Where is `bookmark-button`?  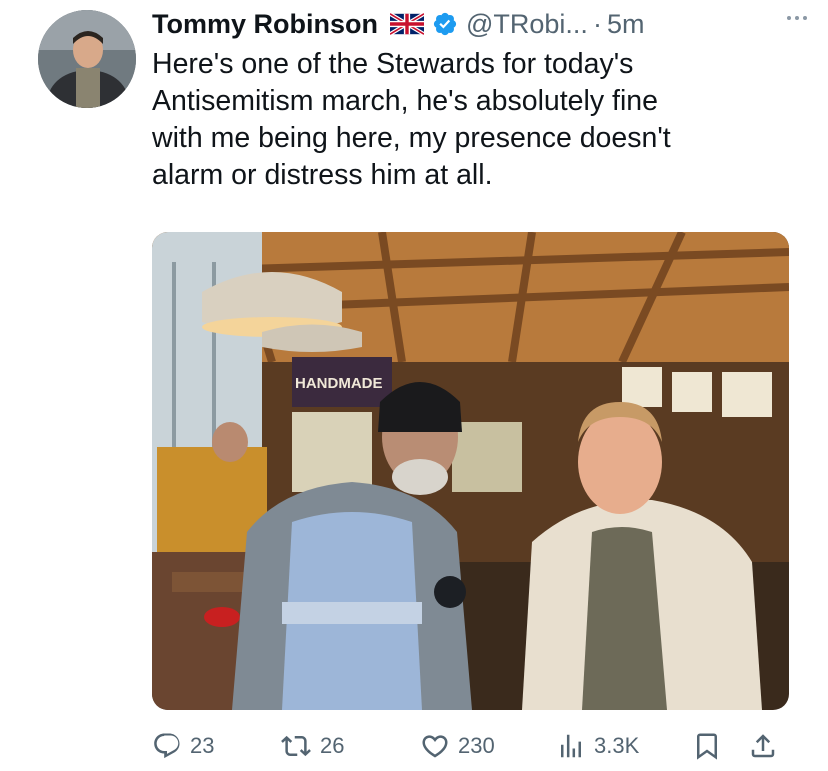
bookmark-button is located at coordinates (707, 746).